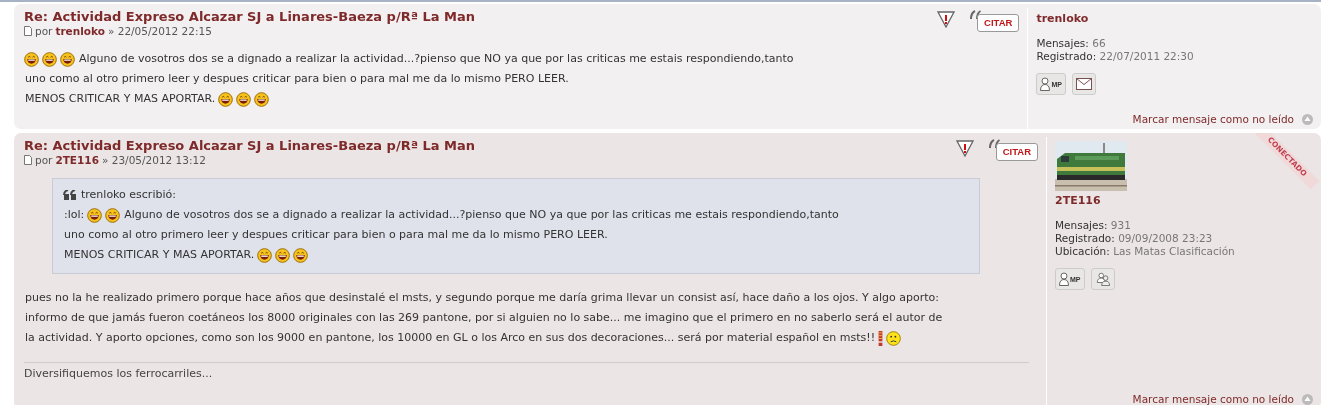 This screenshot has height=405, width=1321. What do you see at coordinates (450, 338) in the screenshot?
I see `post-text: la actividad. Y aporto opciones, como son los 9000 en pantone, los 10000 en GL o los Arco en sus dos decoraciones... será por material español en msts!!` at bounding box center [450, 338].